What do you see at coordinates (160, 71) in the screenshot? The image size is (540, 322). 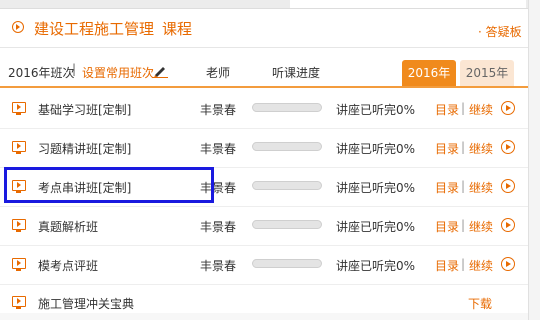 I see `pencil-icon` at bounding box center [160, 71].